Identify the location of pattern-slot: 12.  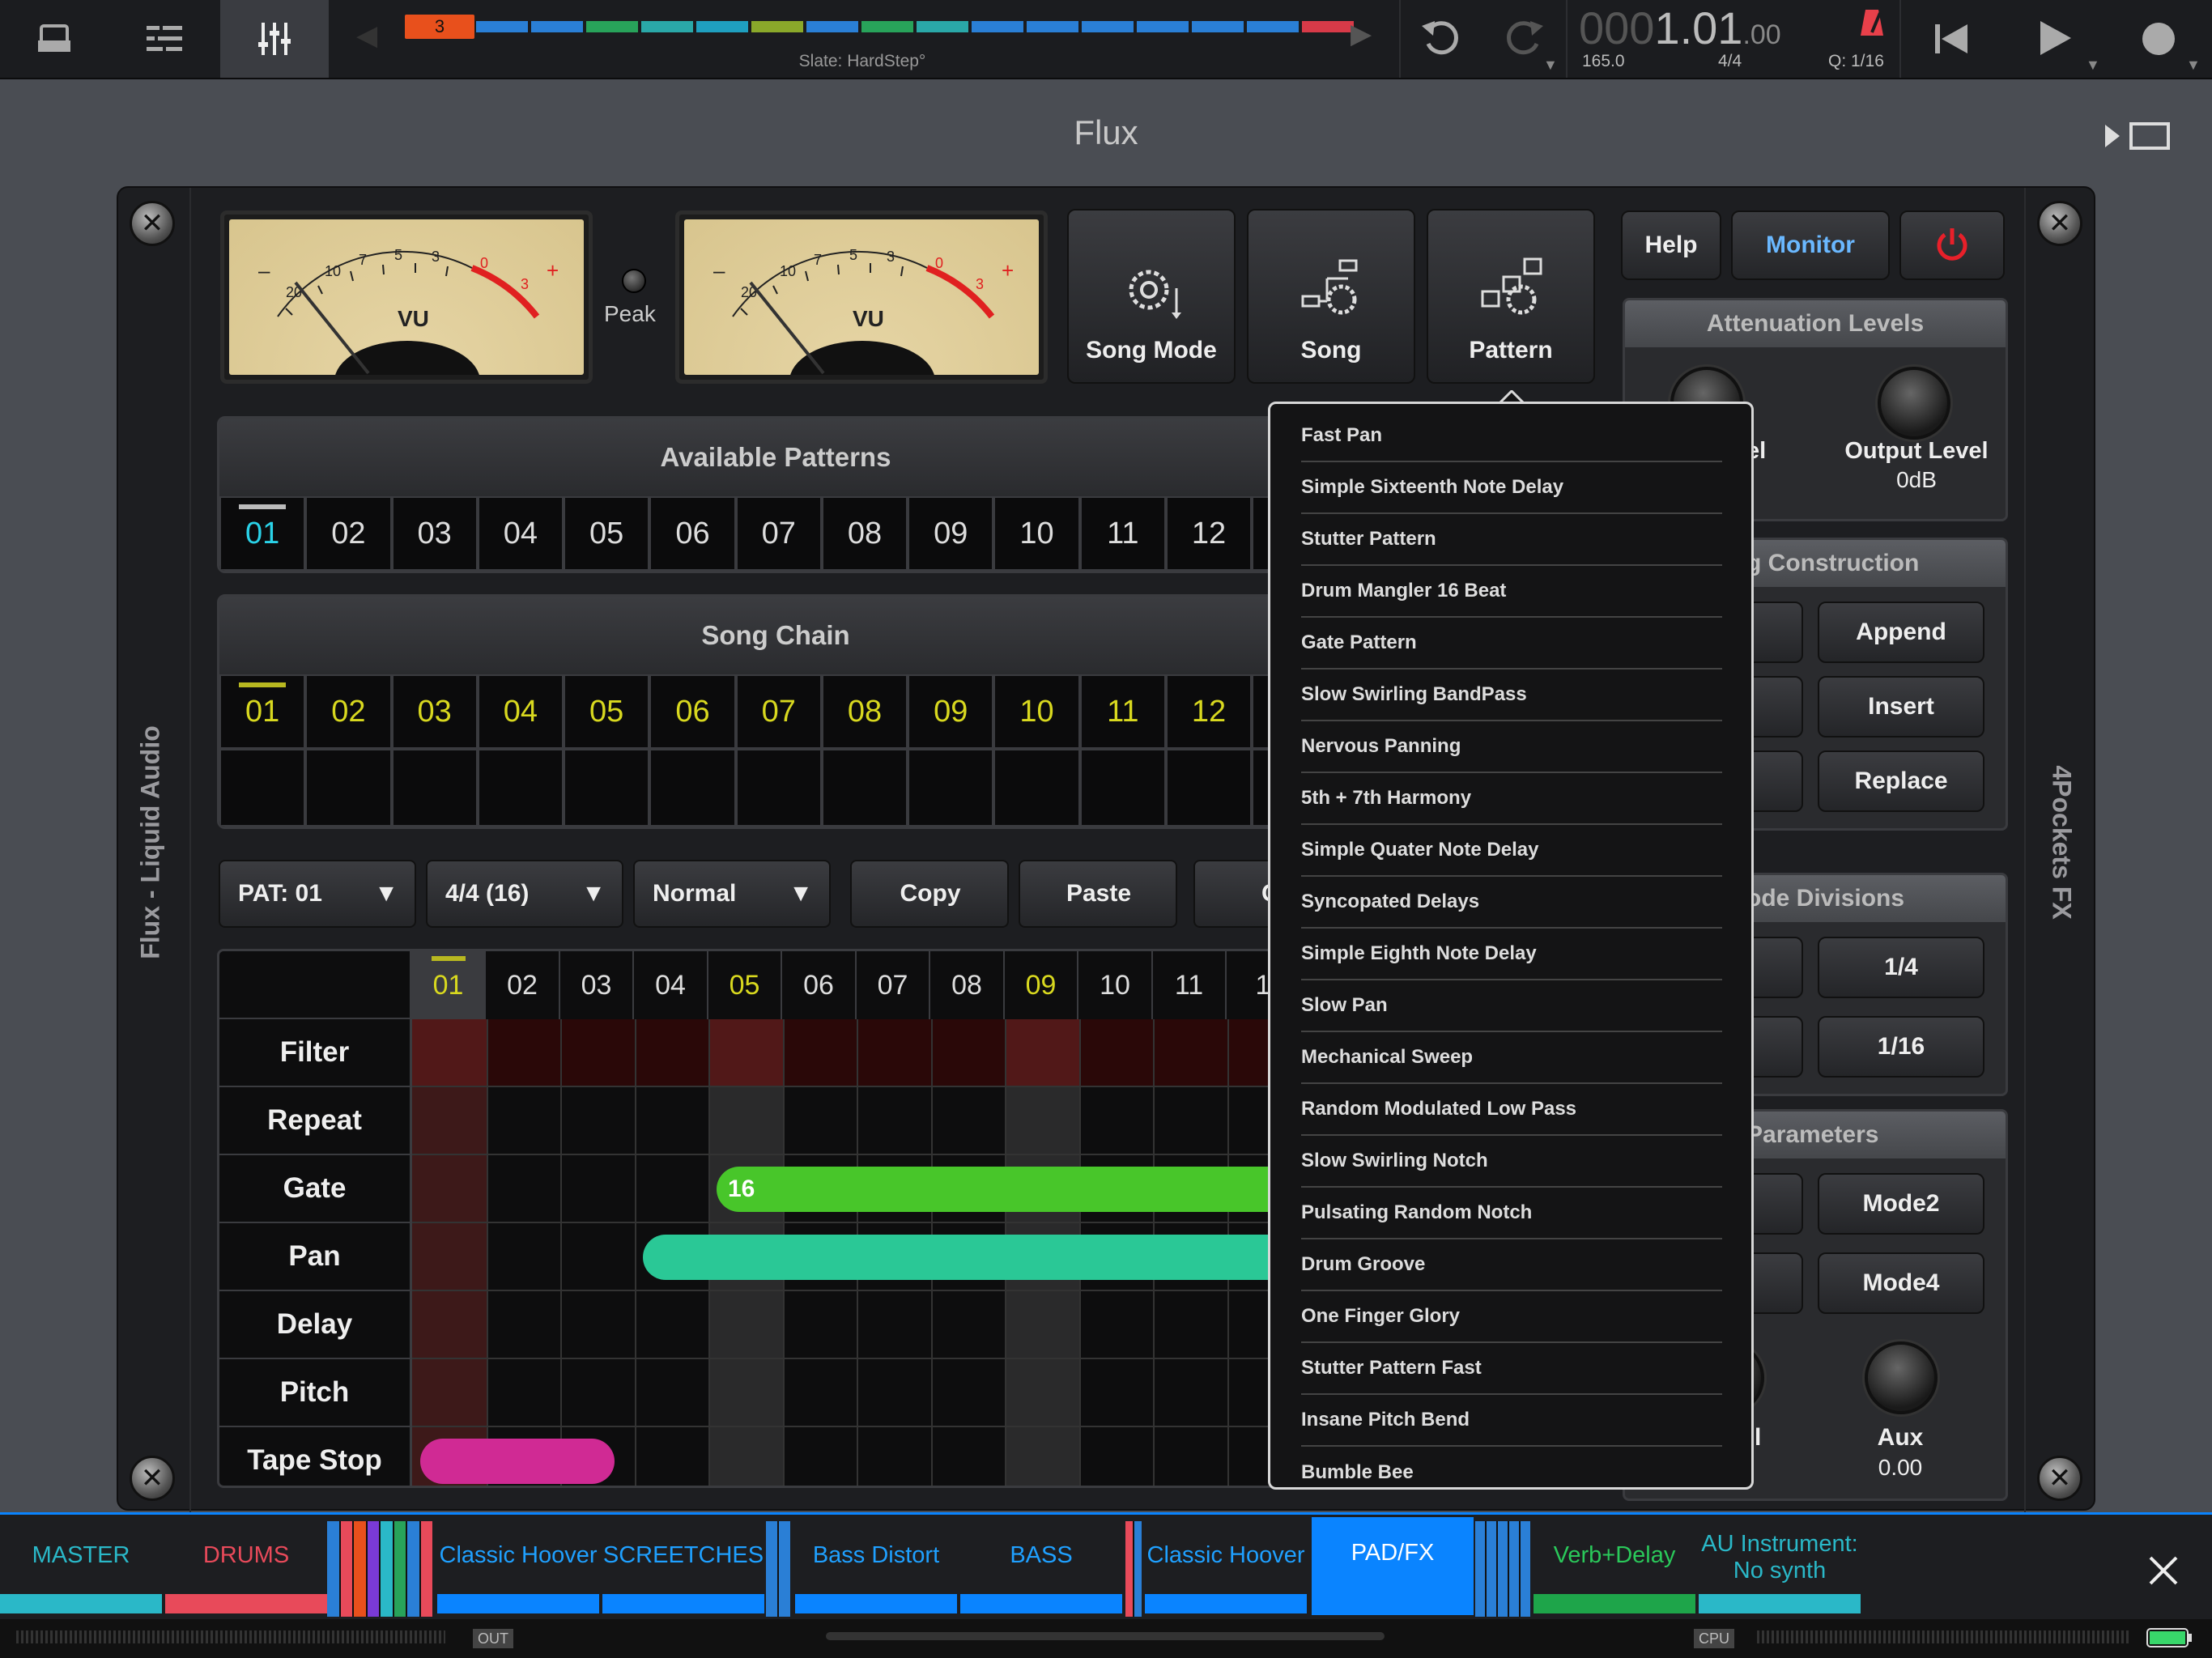
(1209, 533).